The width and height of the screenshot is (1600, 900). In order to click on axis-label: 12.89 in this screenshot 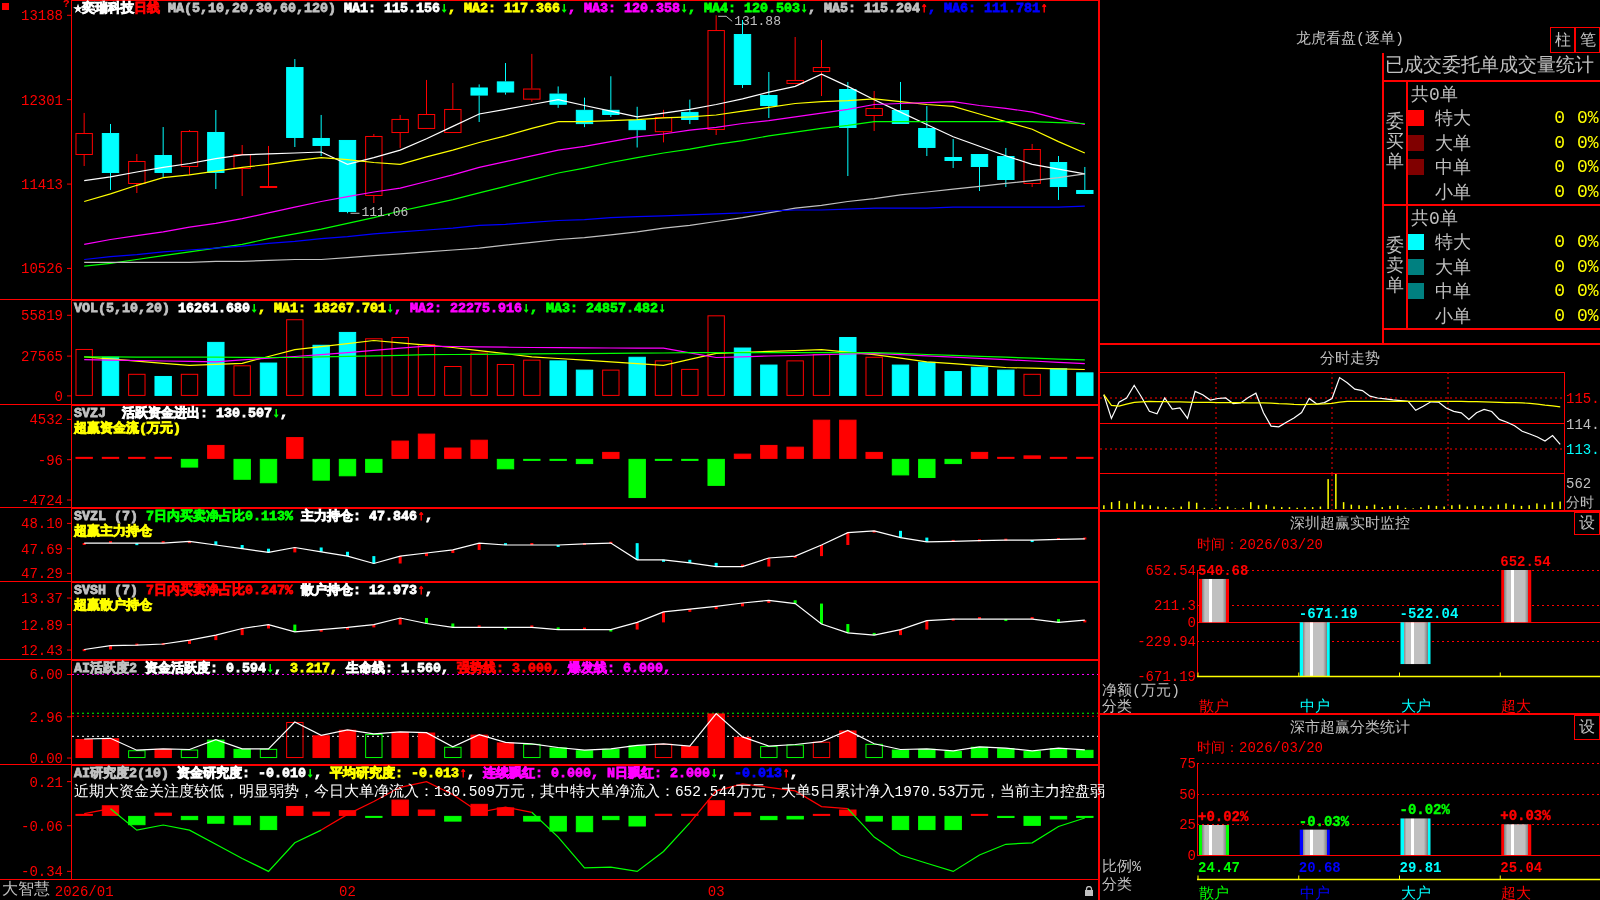, I will do `click(42, 625)`.